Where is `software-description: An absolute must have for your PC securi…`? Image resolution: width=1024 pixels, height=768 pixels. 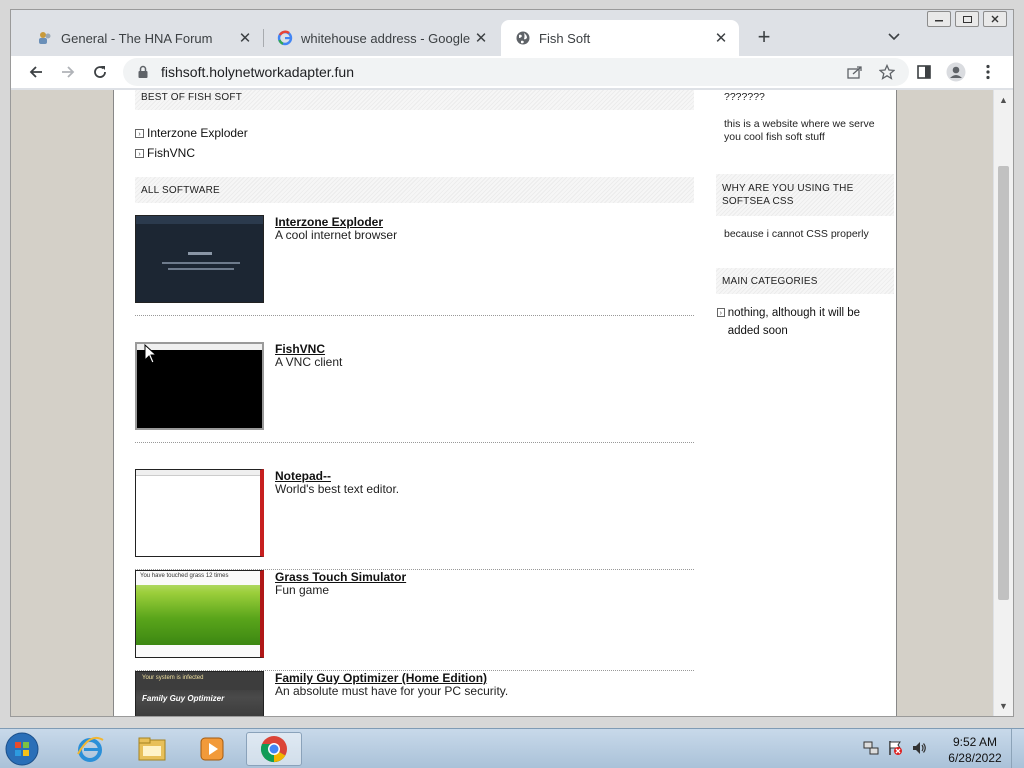 software-description: An absolute must have for your PC securi… is located at coordinates (392, 691).